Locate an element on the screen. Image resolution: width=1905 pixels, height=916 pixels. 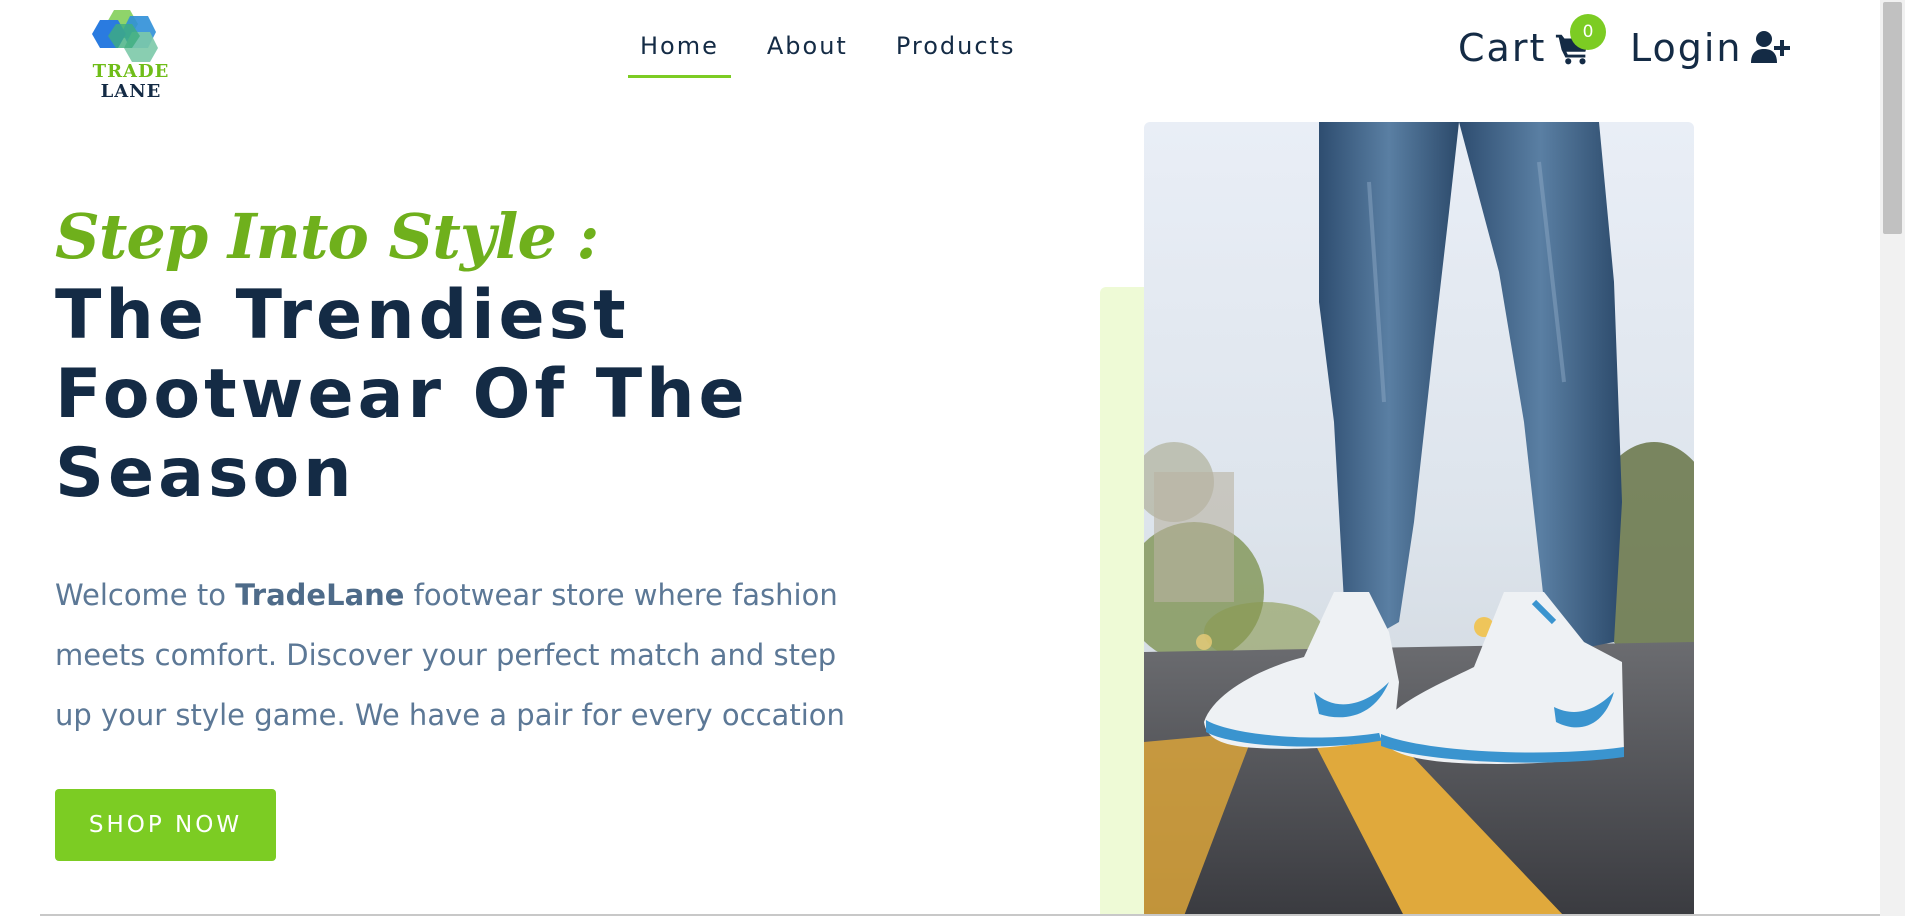
login-link: Login is located at coordinates (1710, 48).